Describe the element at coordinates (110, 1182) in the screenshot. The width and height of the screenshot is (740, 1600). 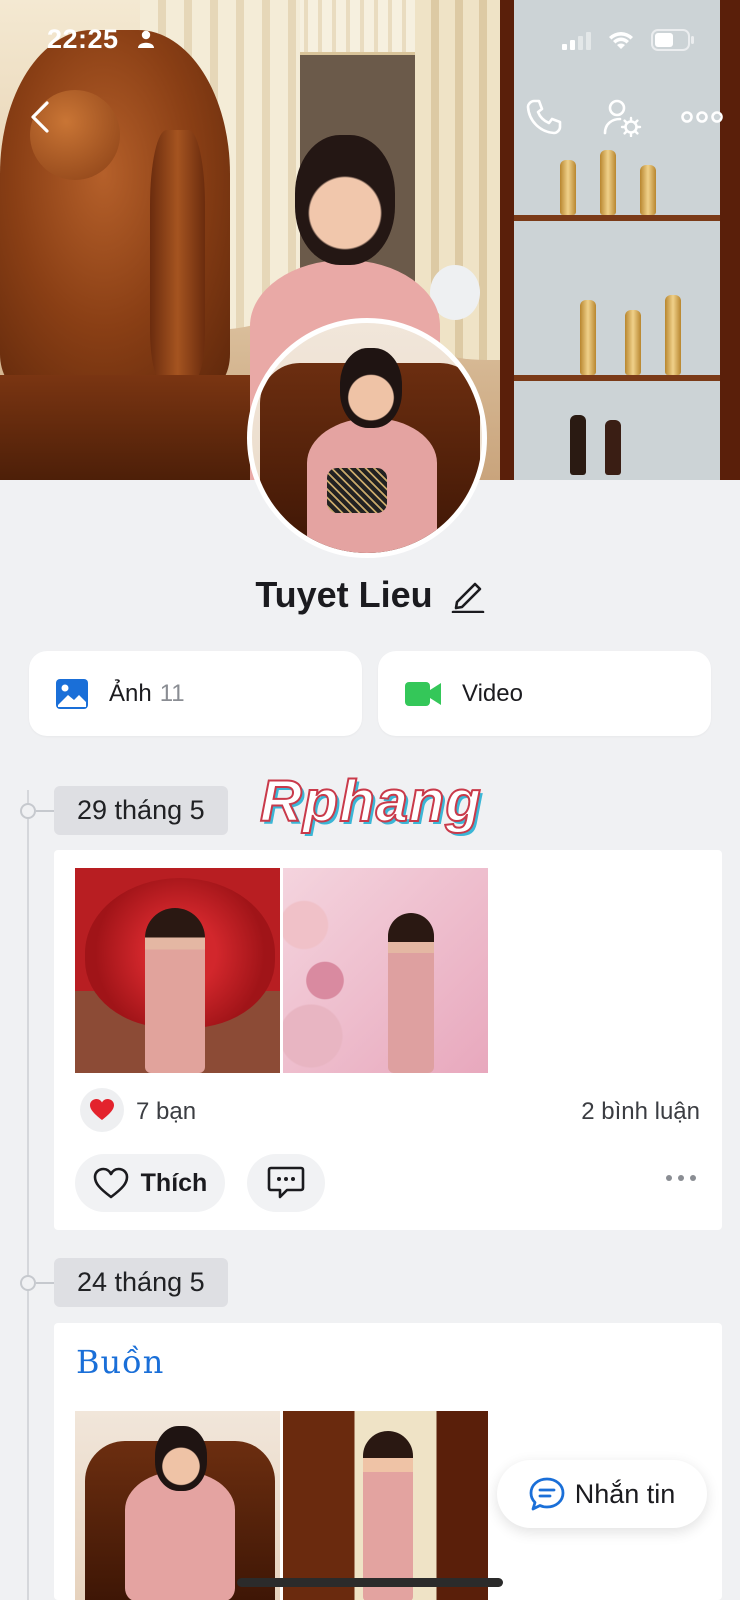
I see `heart-outline-icon` at that location.